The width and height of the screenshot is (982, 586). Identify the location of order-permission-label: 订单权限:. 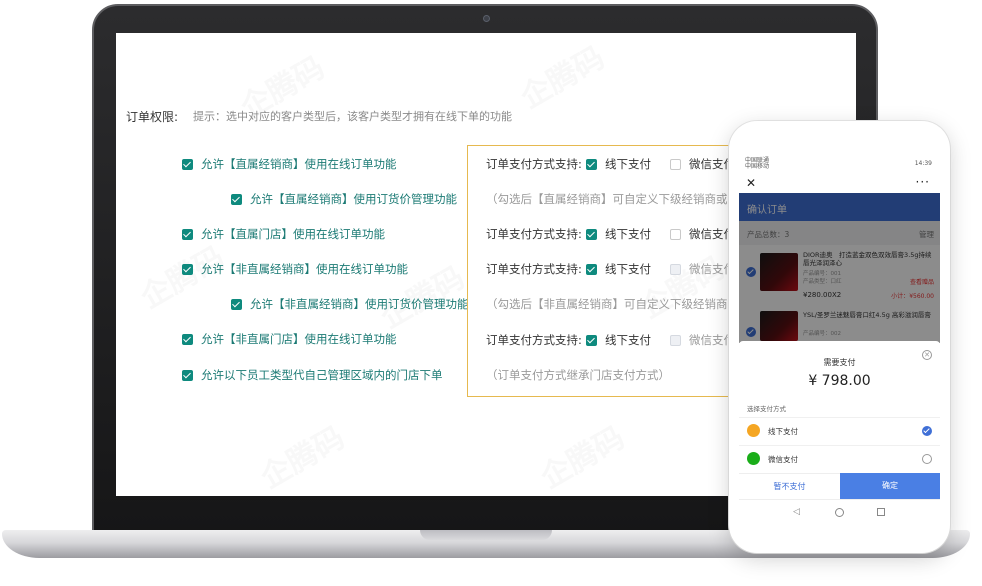
(152, 117).